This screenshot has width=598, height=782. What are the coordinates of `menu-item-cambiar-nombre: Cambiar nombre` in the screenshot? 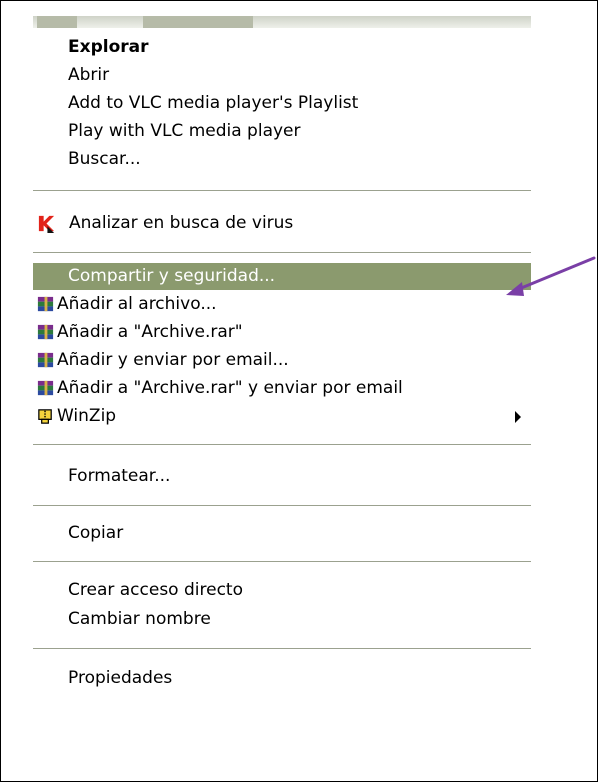 It's located at (282, 619).